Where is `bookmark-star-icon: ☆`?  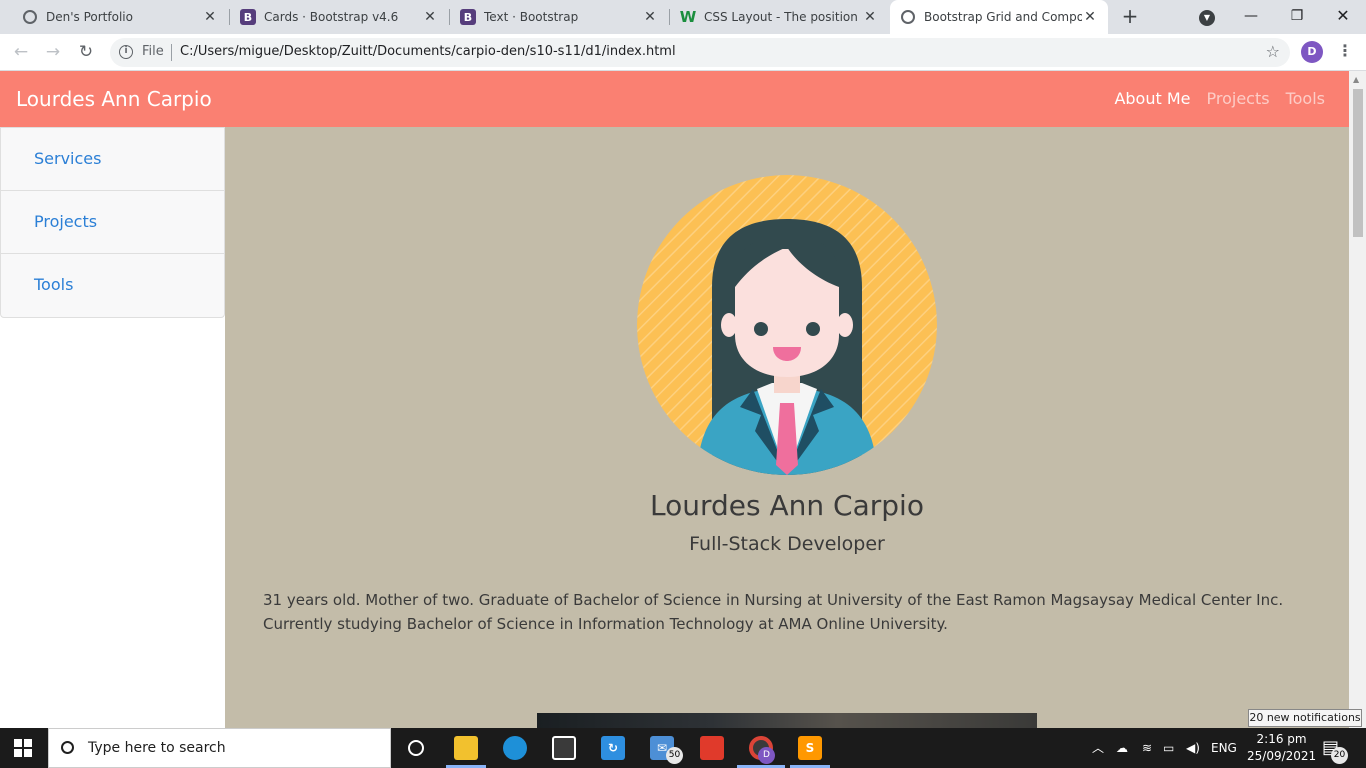
bookmark-star-icon: ☆ is located at coordinates (1273, 51).